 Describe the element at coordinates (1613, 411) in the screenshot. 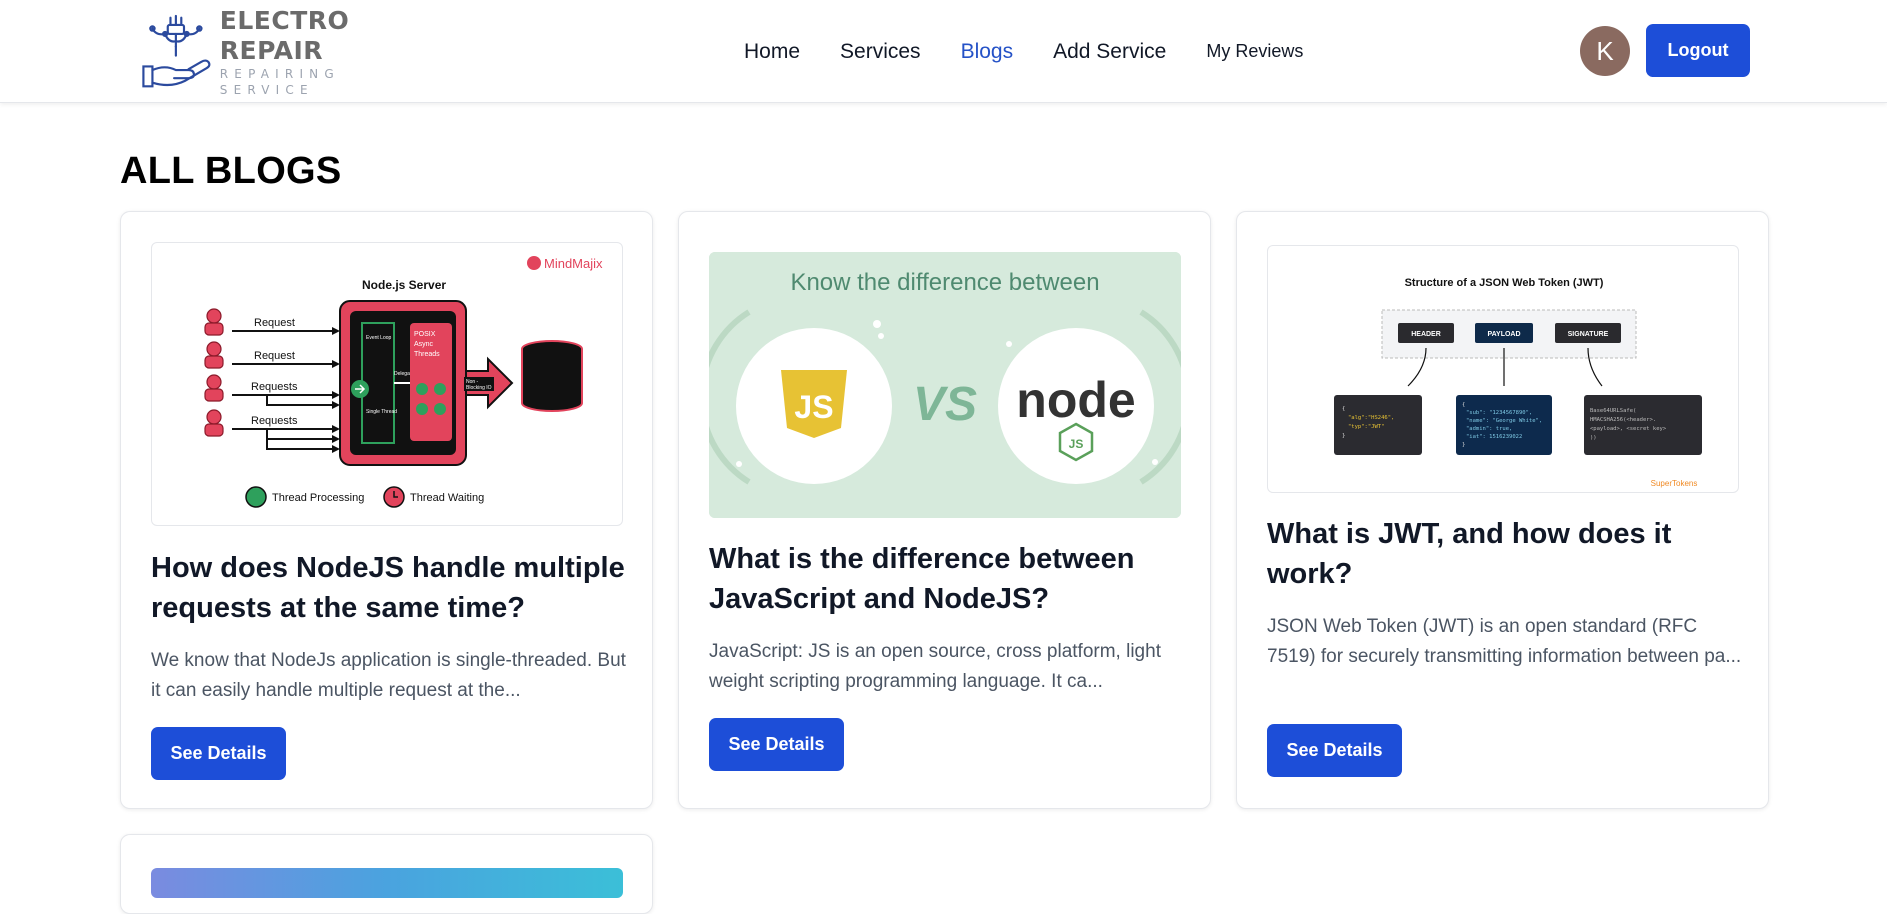

I see `code-line: Base64URLSafe(` at that location.